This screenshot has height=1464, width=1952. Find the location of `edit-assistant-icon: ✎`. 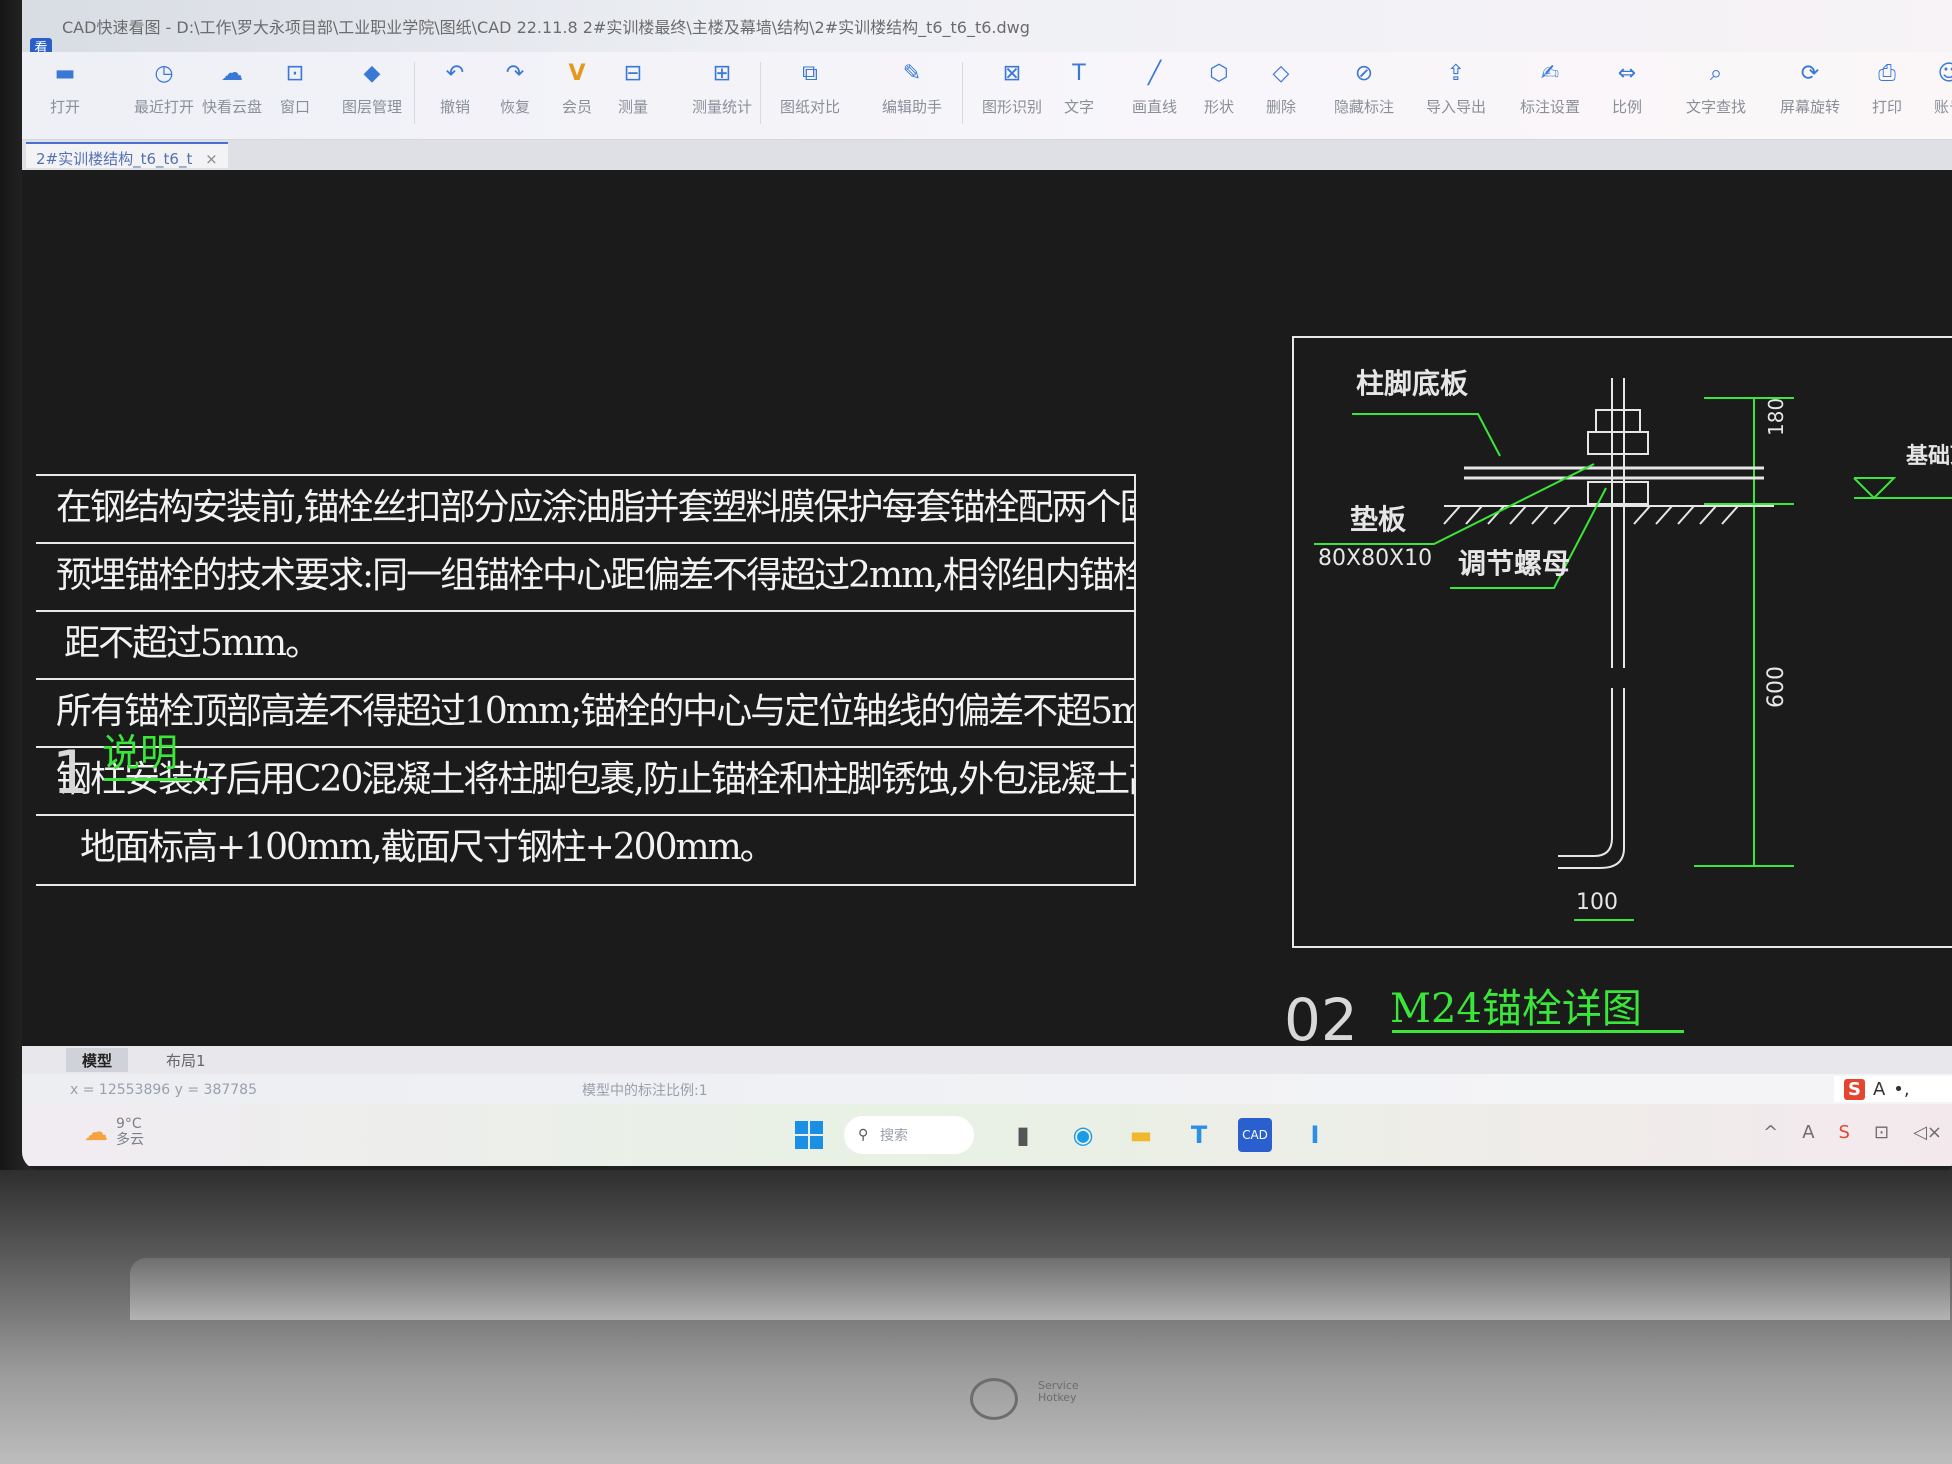

edit-assistant-icon: ✎ is located at coordinates (912, 73).